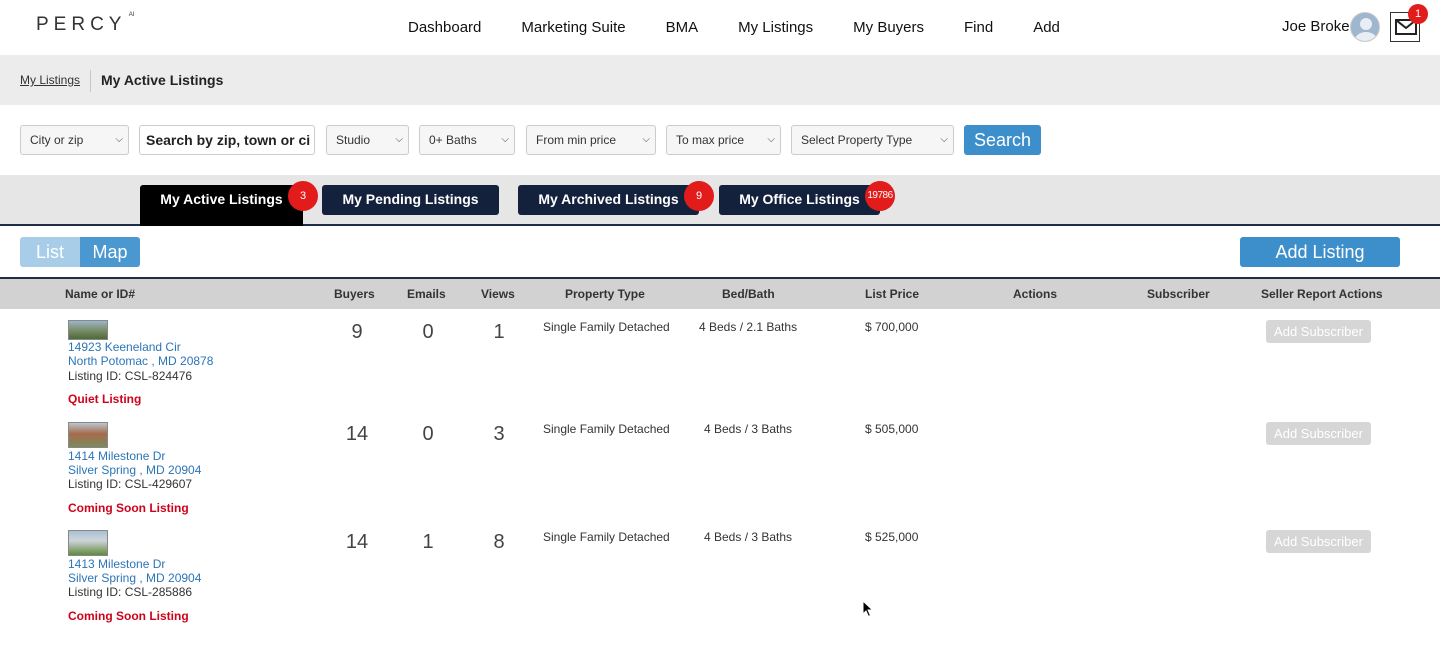  What do you see at coordinates (74, 140) in the screenshot?
I see `location-select: City or zip ⌵` at bounding box center [74, 140].